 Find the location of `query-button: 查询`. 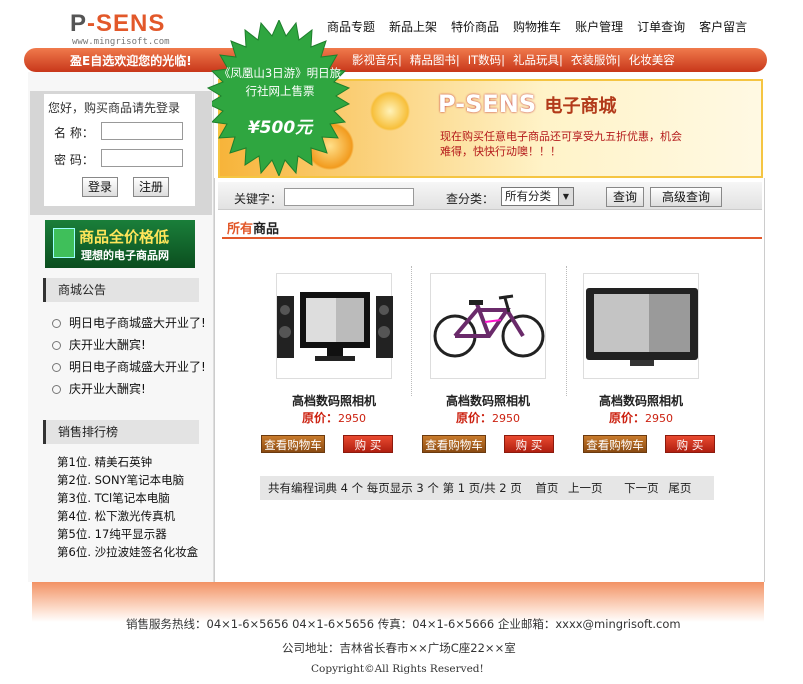

query-button: 查询 is located at coordinates (625, 197).